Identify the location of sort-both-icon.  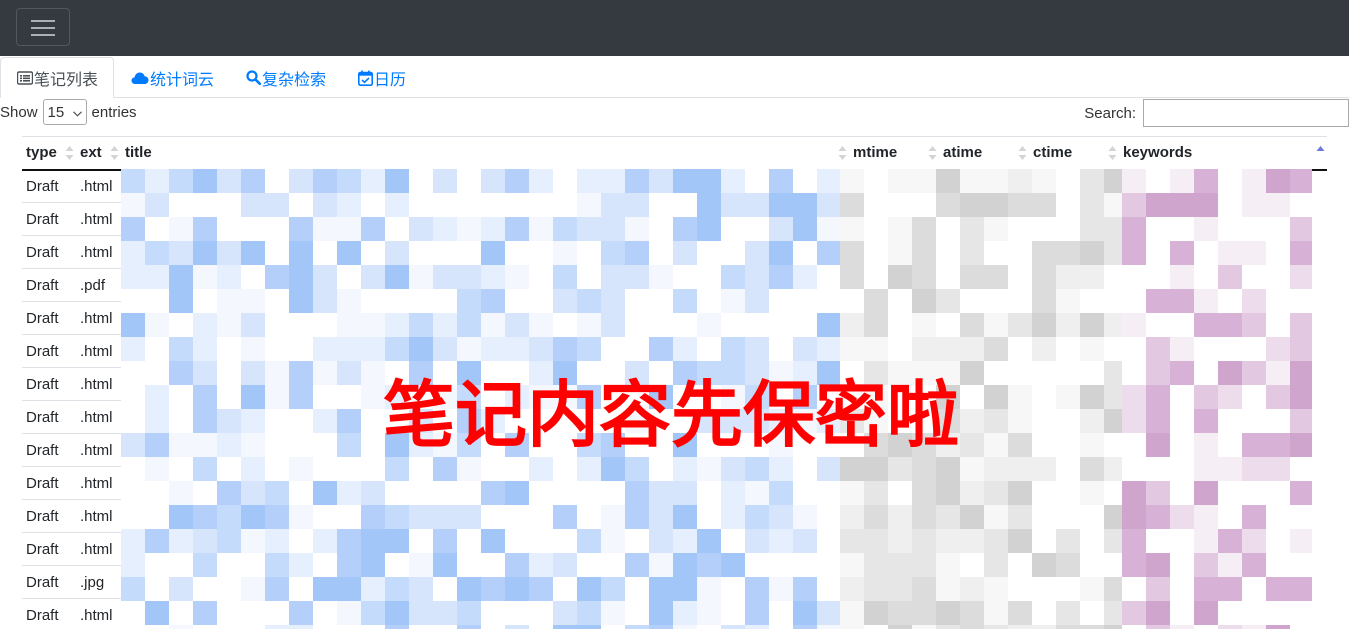
(69, 153).